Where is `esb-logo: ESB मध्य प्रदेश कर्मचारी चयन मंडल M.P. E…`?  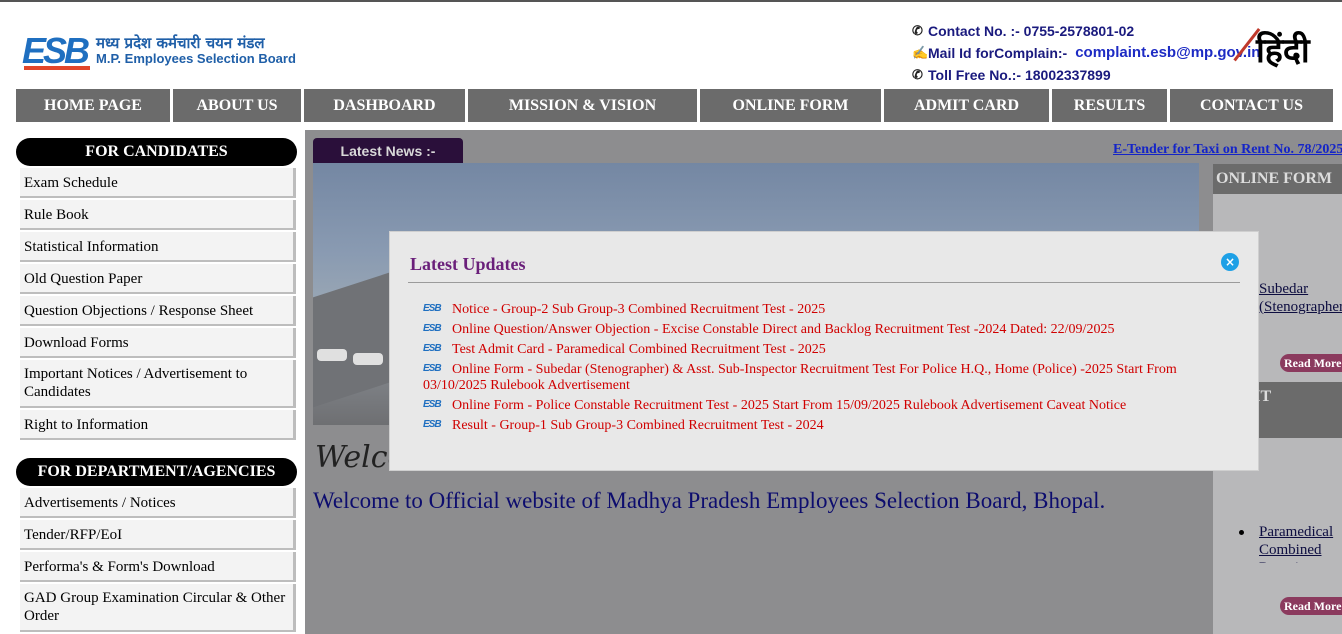
esb-logo: ESB मध्य प्रदेश कर्मचारी चयन मंडल M.P. E… is located at coordinates (159, 51).